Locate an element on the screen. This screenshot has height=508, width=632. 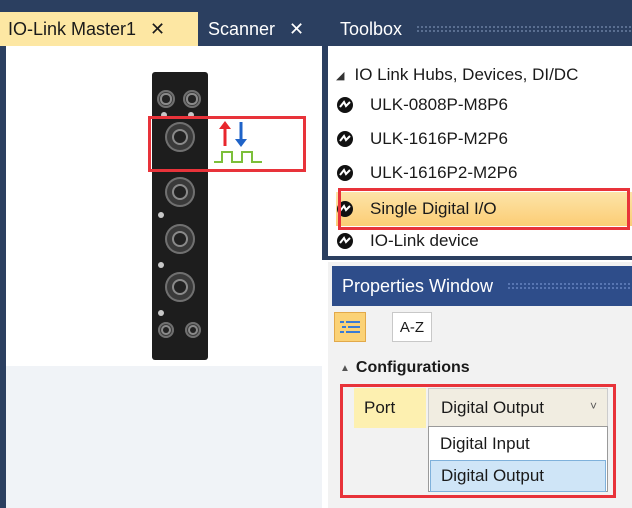
categorized-view-button is located at coordinates (350, 327).